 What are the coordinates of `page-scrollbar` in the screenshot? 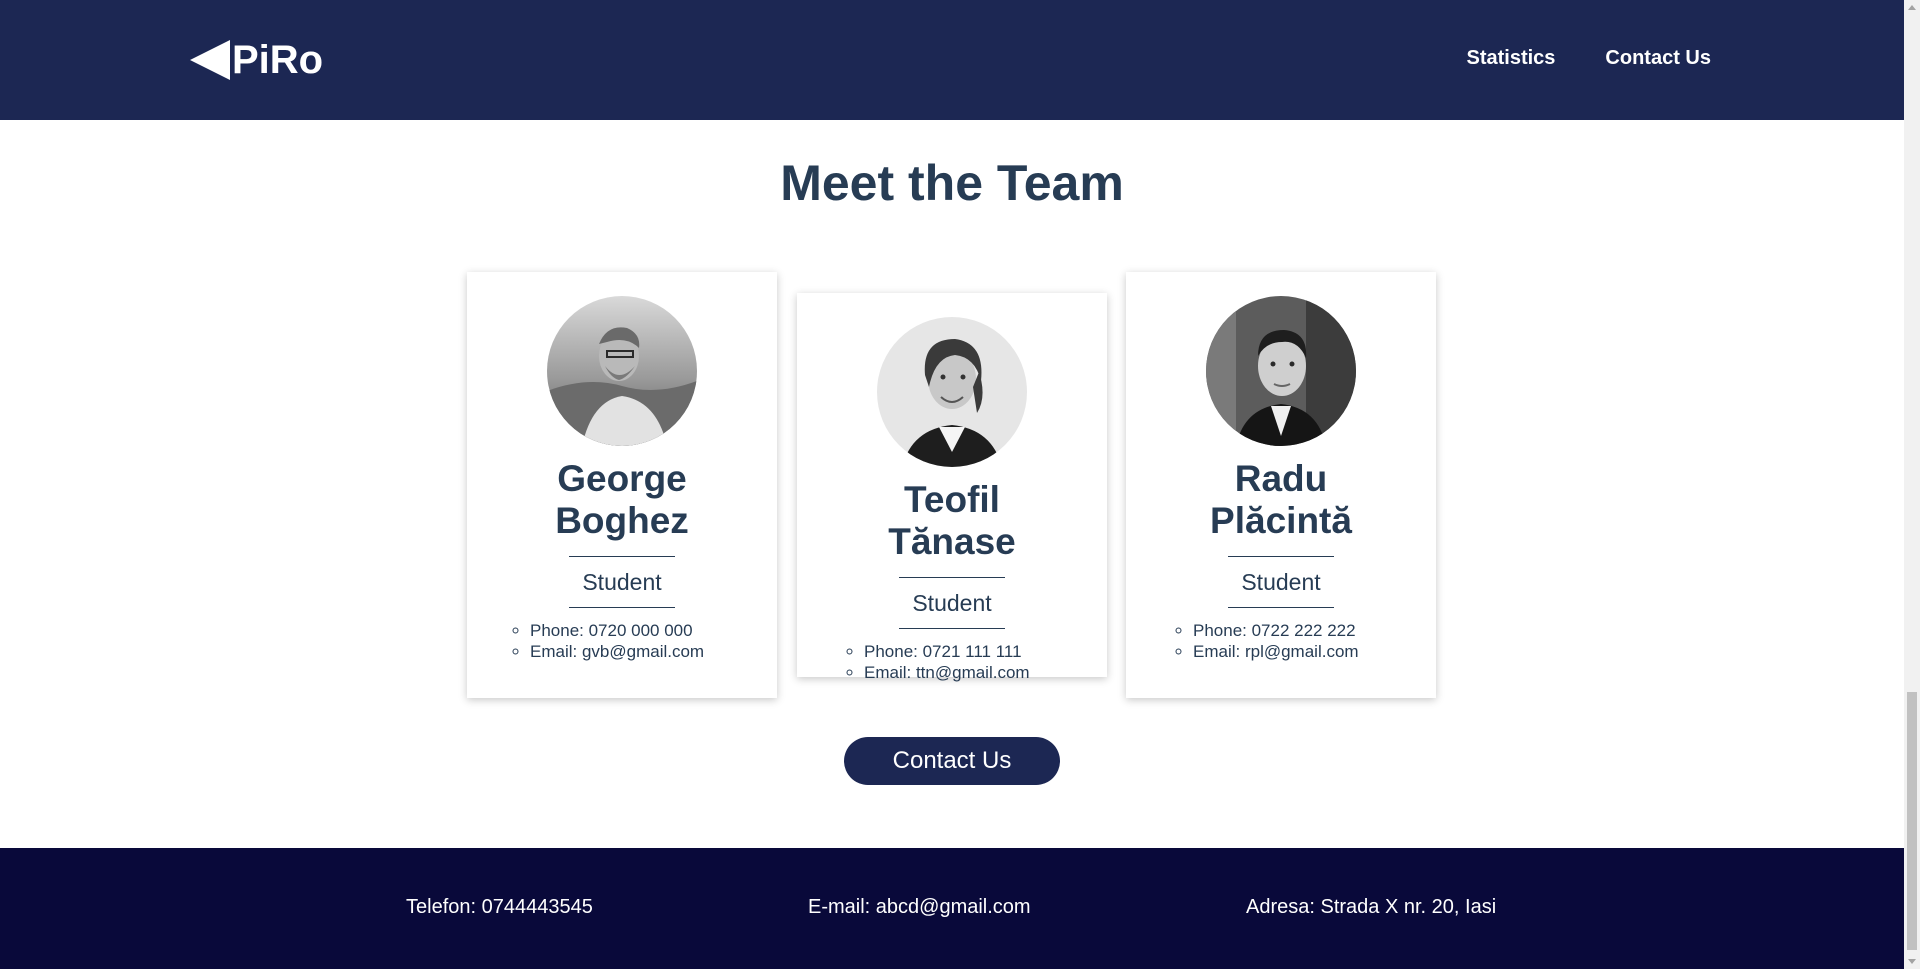 It's located at (1912, 484).